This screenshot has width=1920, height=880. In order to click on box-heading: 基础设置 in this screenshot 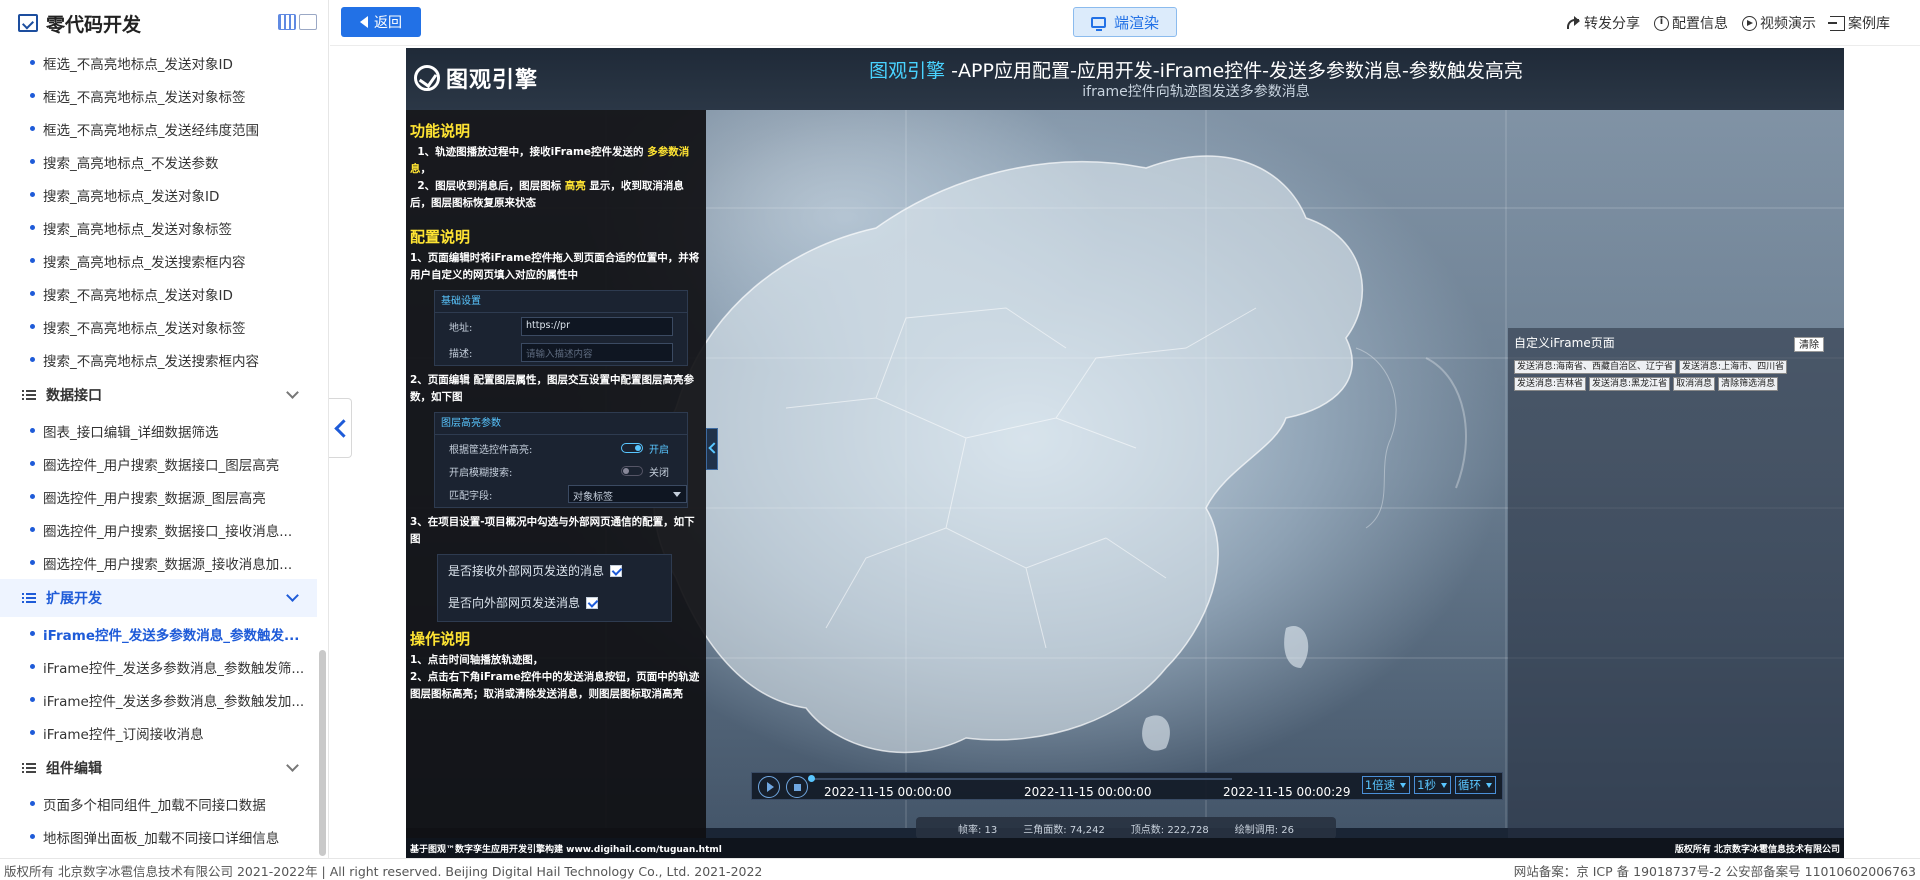, I will do `click(561, 302)`.